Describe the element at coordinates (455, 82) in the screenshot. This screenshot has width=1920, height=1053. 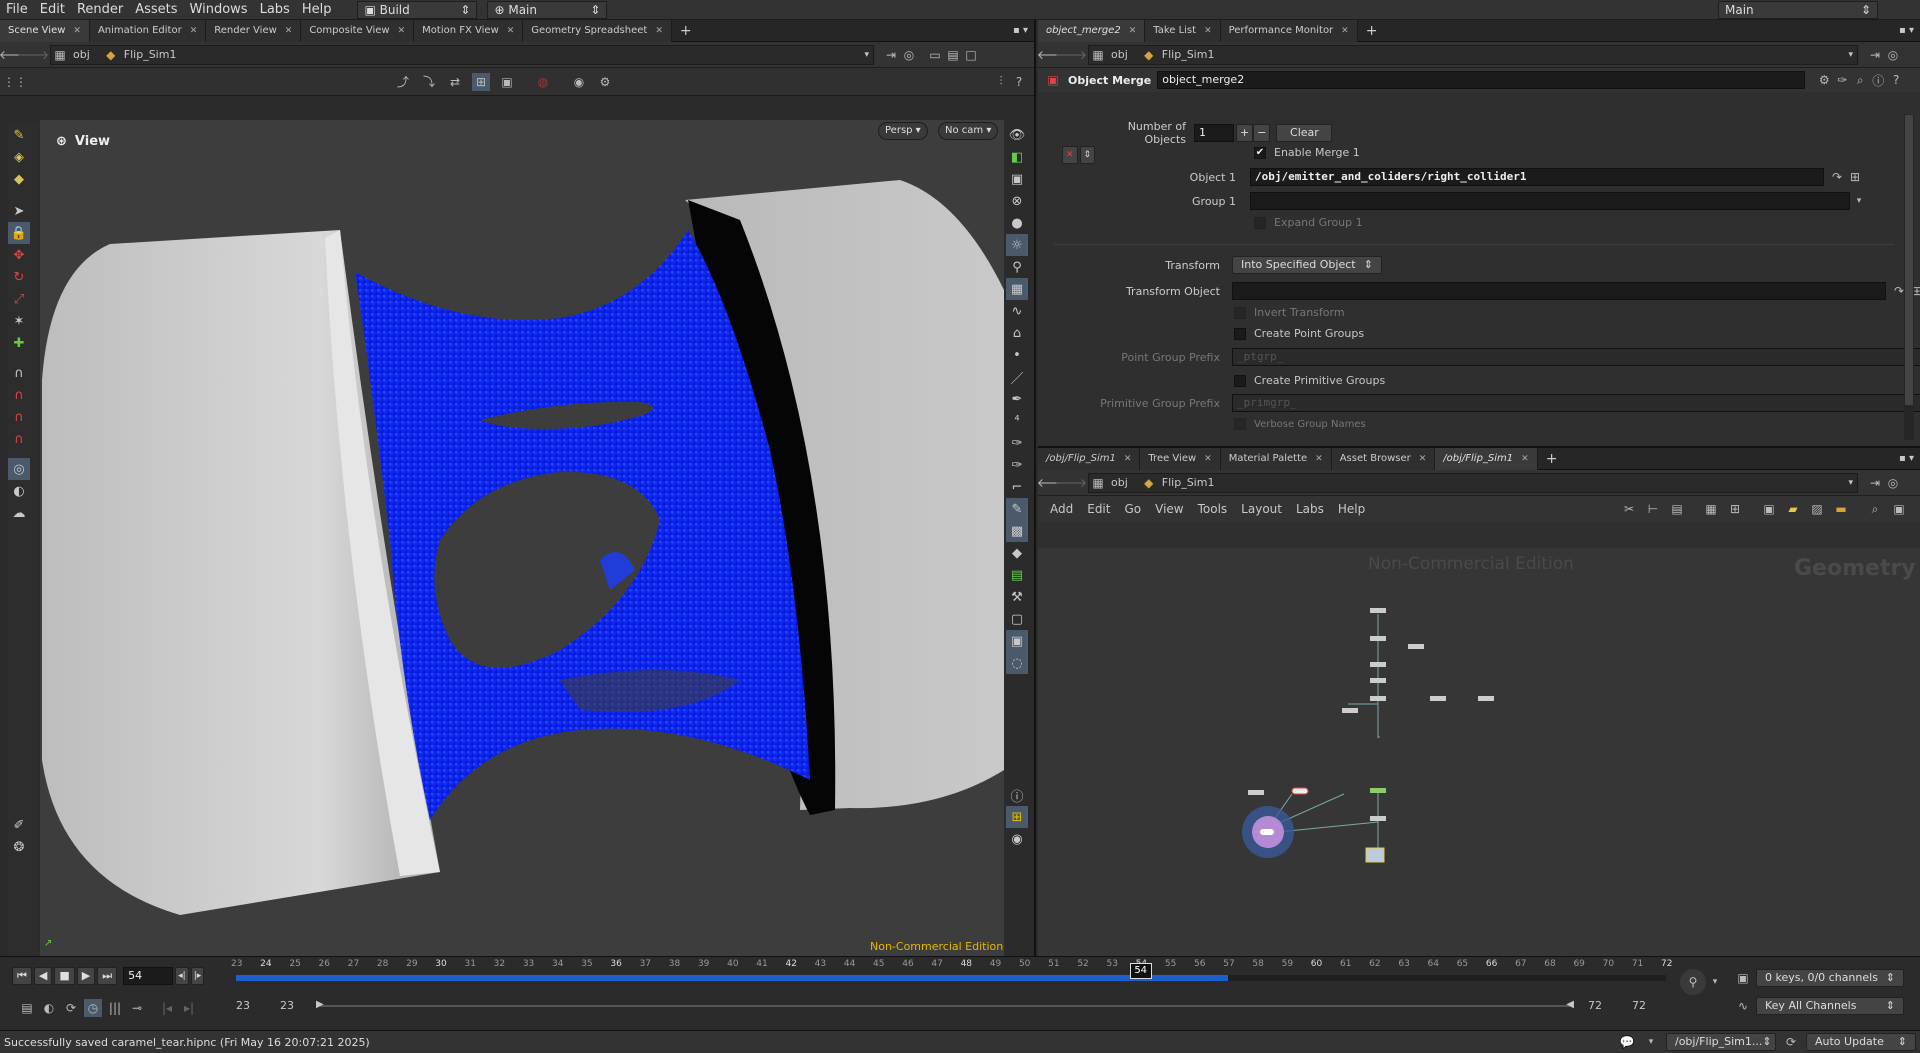
I see `swap-icon: ⇄` at that location.